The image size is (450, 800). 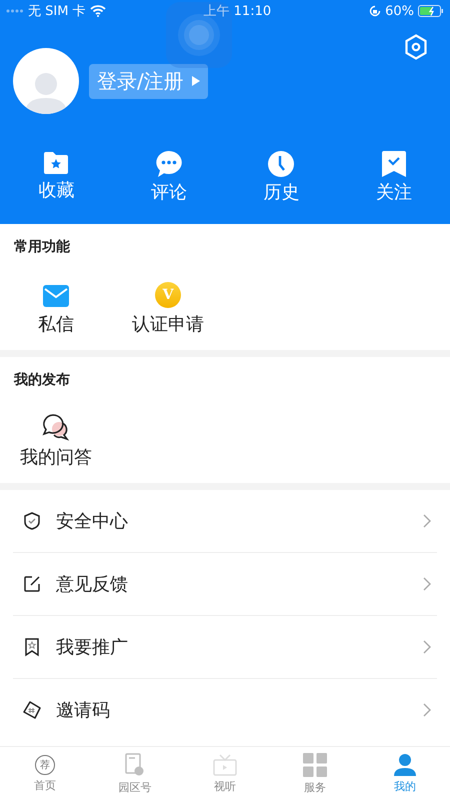 What do you see at coordinates (42, 247) in the screenshot?
I see `section-title: 常用功能` at bounding box center [42, 247].